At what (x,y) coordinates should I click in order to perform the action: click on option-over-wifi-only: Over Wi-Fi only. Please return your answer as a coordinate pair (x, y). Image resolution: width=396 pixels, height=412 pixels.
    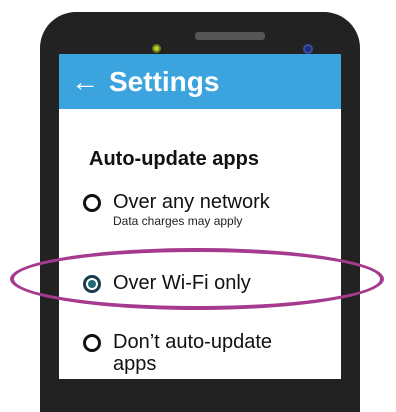
    Looking at the image, I should click on (167, 283).